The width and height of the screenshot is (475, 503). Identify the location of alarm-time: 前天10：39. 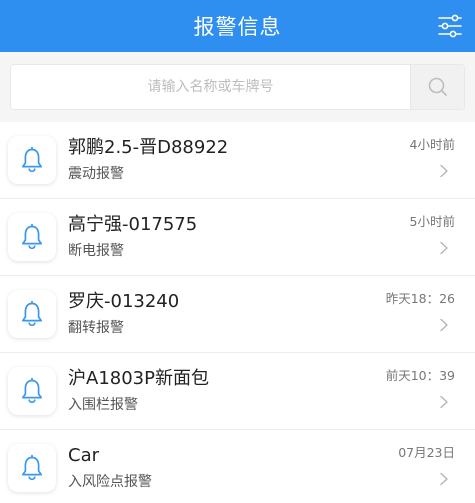
(420, 375).